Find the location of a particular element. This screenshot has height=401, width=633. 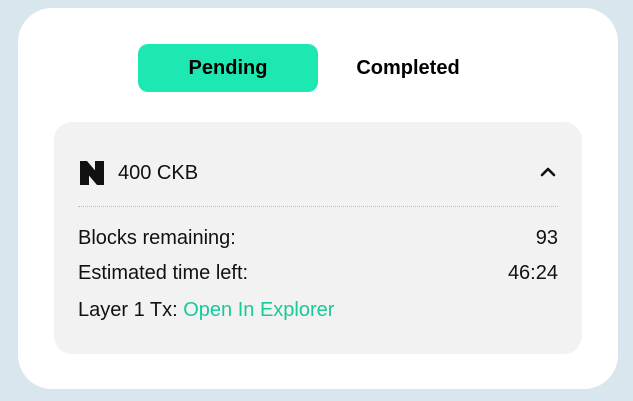

nervos-logo-icon is located at coordinates (92, 173).